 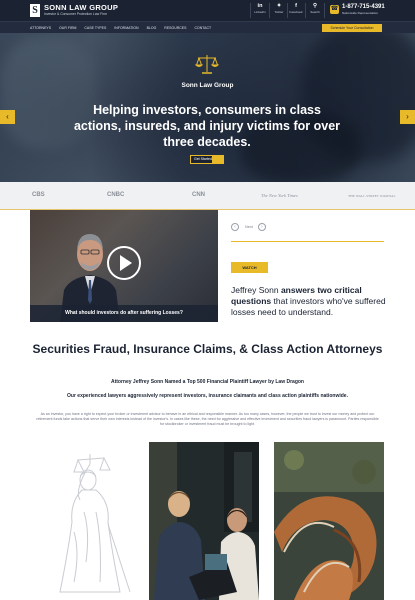 I want to click on nav-item-our-firm: OUR FIRM, so click(x=67, y=28).